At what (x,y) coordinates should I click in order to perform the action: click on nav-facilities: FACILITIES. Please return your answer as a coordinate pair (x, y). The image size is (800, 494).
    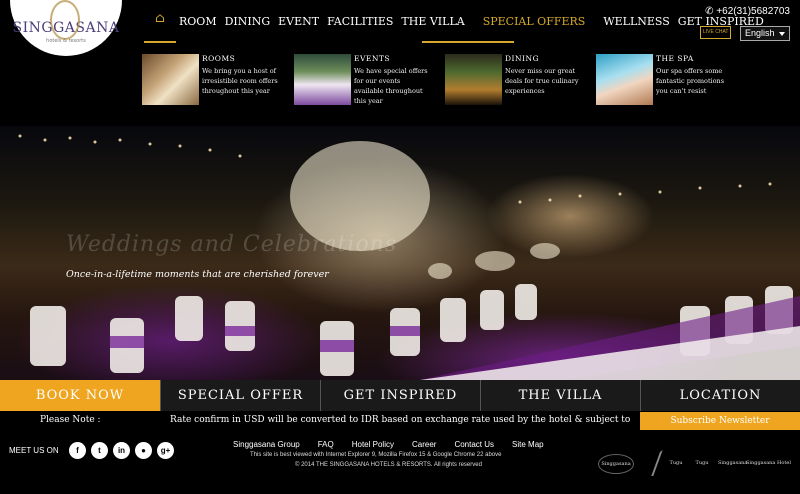
    Looking at the image, I should click on (360, 21).